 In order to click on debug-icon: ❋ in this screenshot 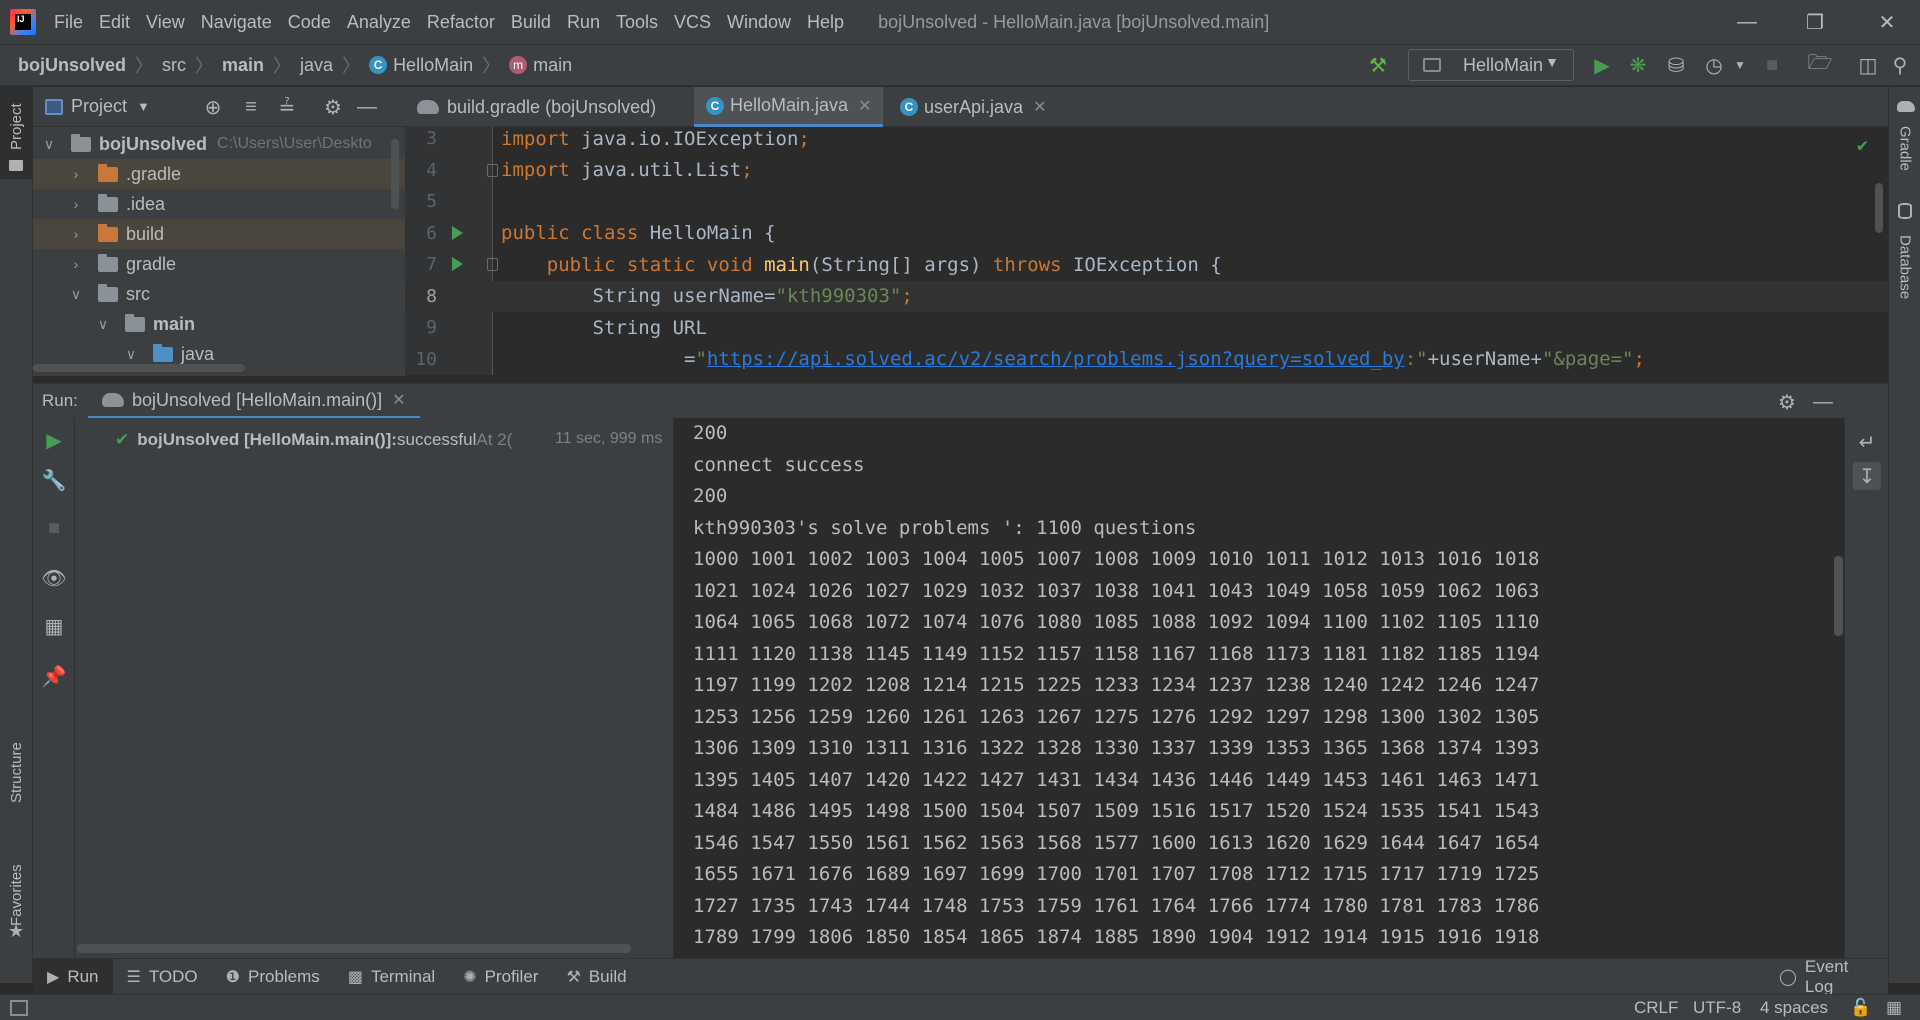, I will do `click(1638, 65)`.